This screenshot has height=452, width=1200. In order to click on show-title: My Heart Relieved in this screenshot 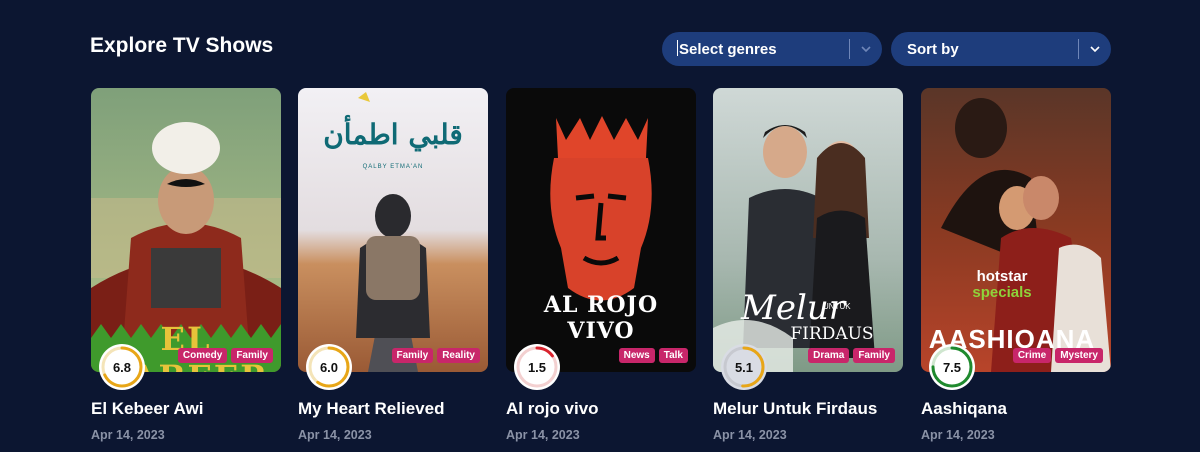, I will do `click(371, 409)`.